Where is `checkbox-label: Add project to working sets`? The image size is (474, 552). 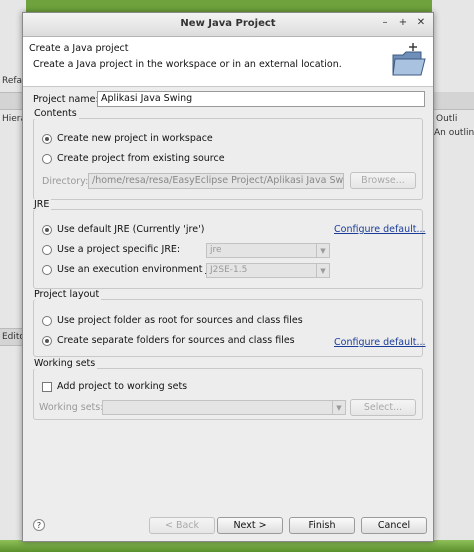
checkbox-label: Add project to working sets is located at coordinates (122, 386).